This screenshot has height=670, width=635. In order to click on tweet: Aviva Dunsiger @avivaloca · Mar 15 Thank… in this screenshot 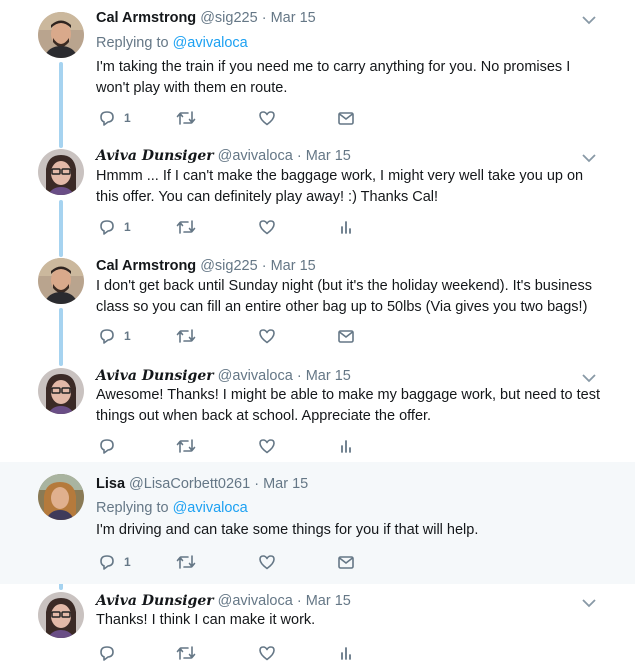, I will do `click(317, 627)`.